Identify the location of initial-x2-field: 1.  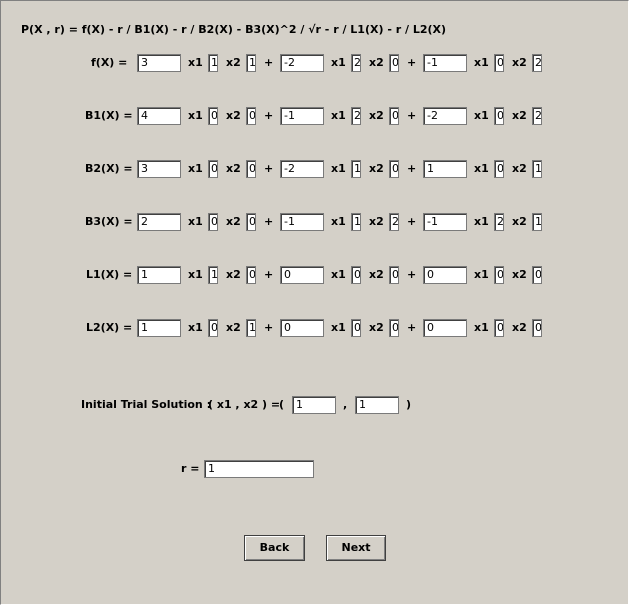
(377, 405).